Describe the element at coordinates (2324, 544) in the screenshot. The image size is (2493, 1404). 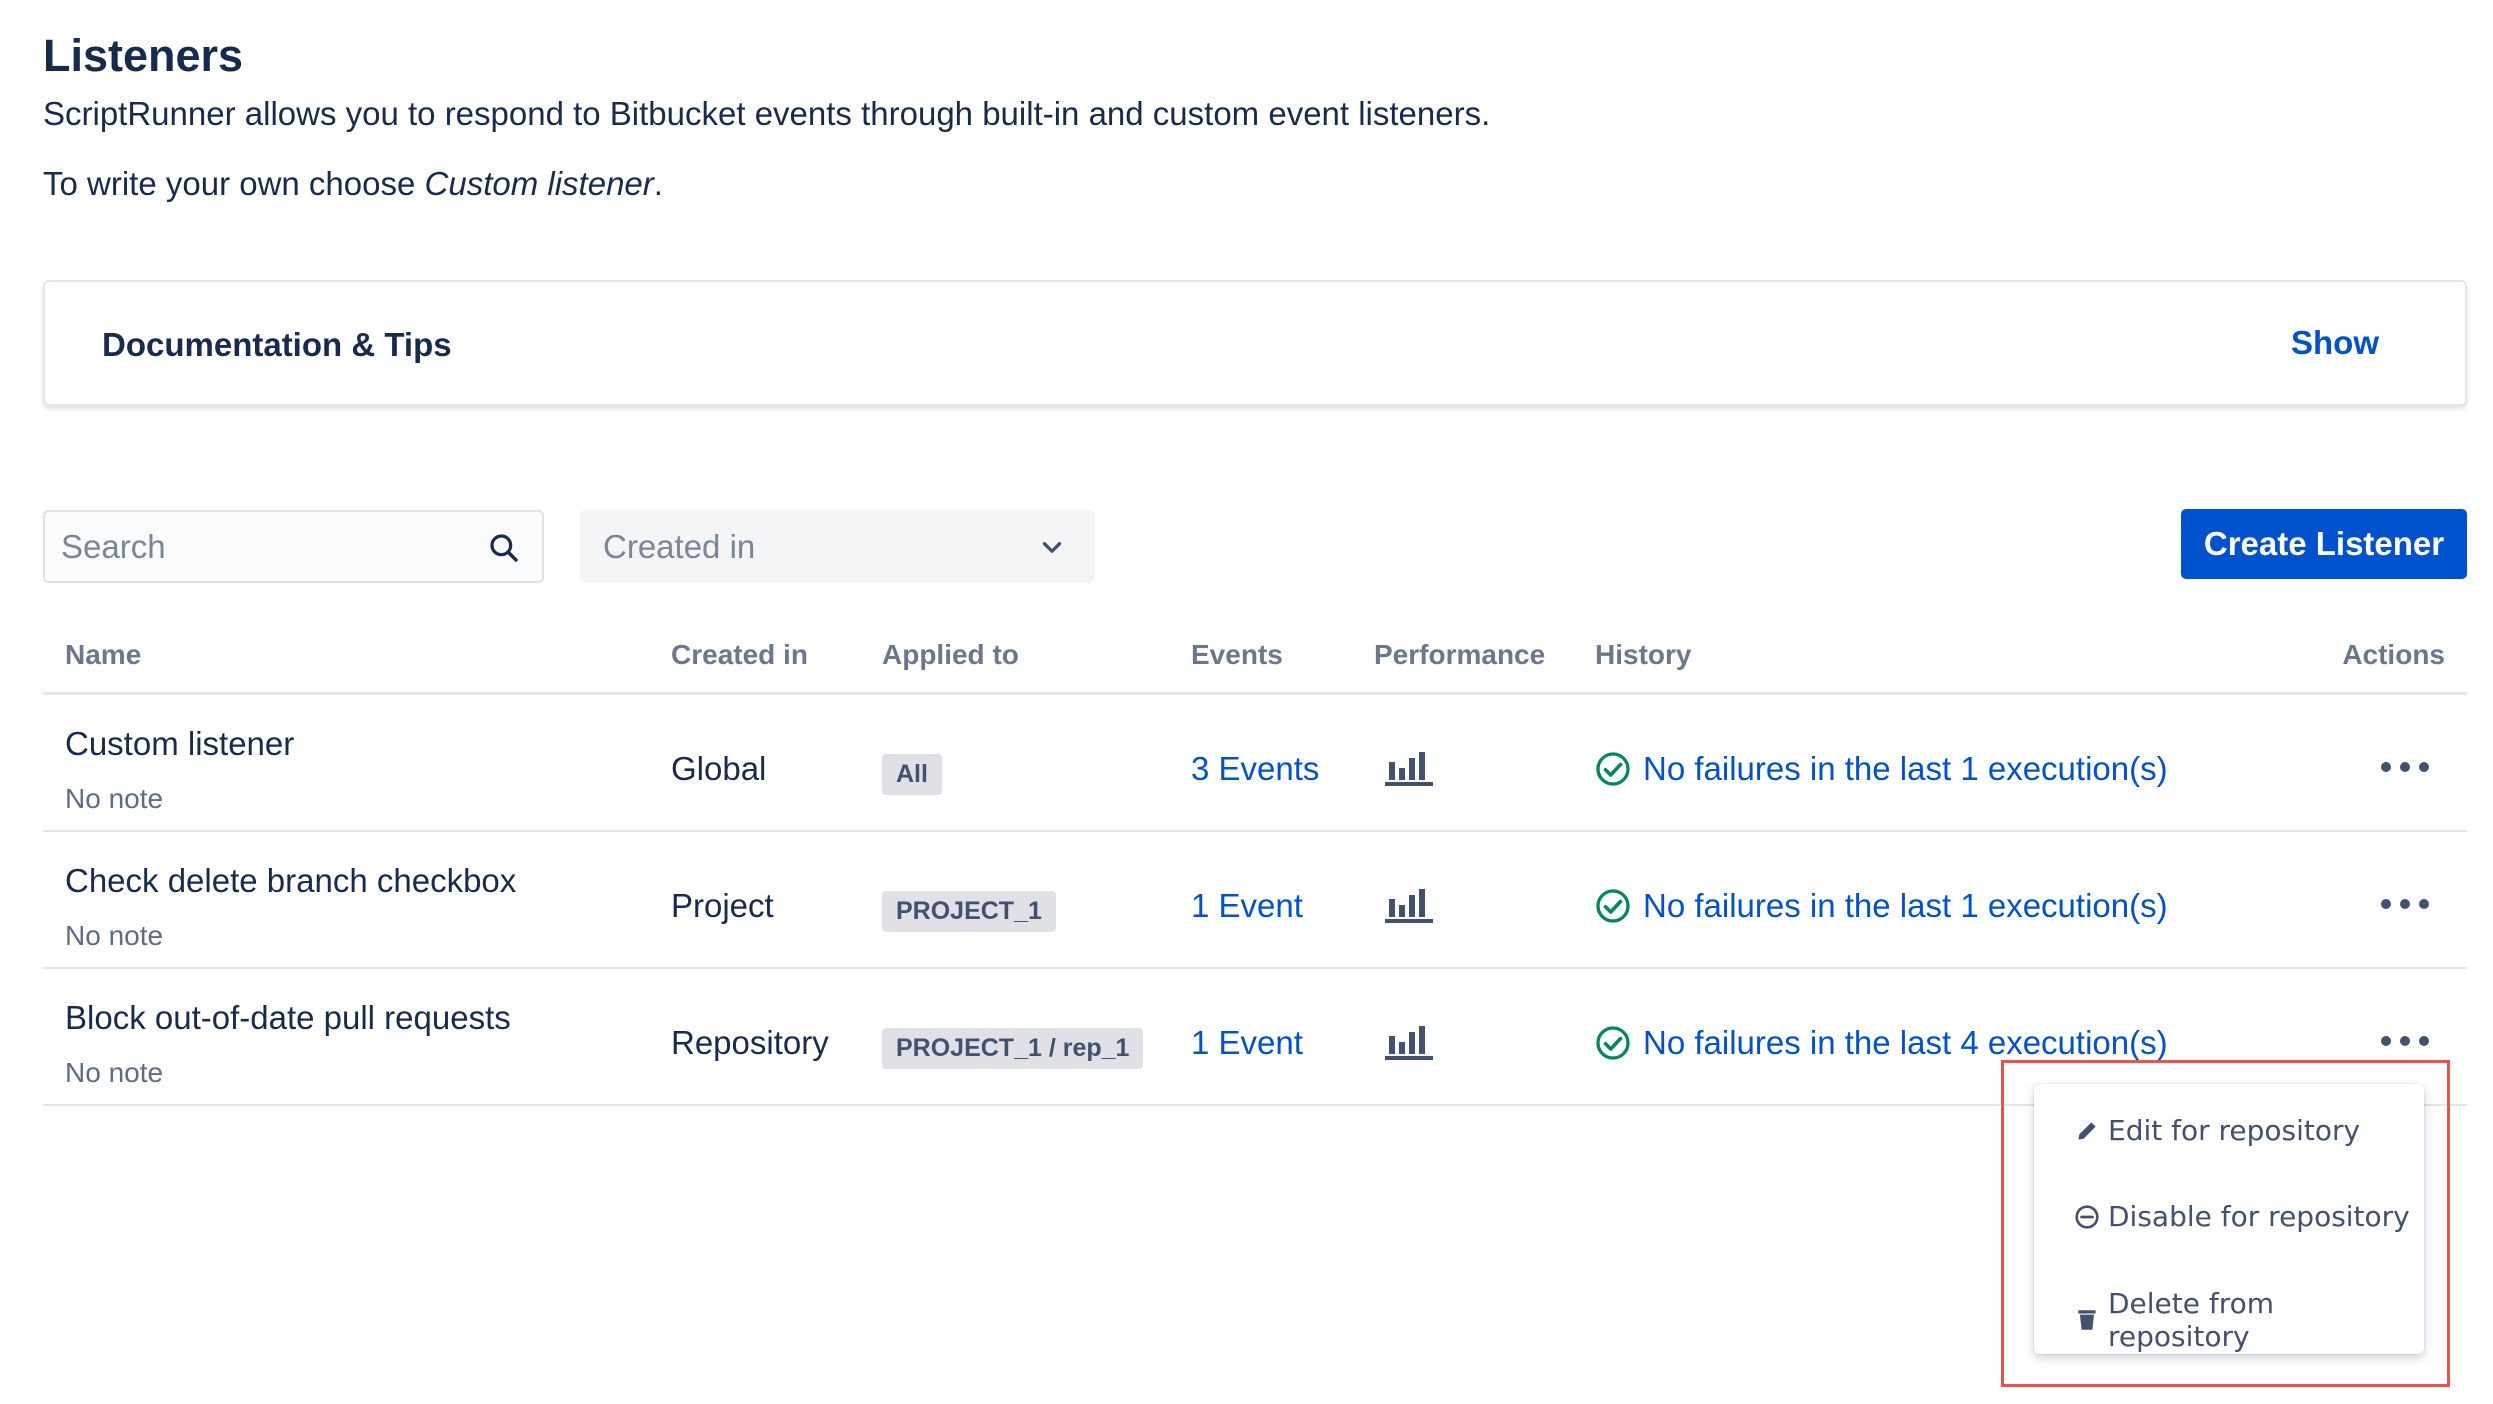
I see `create-listener-button: Create Listener` at that location.